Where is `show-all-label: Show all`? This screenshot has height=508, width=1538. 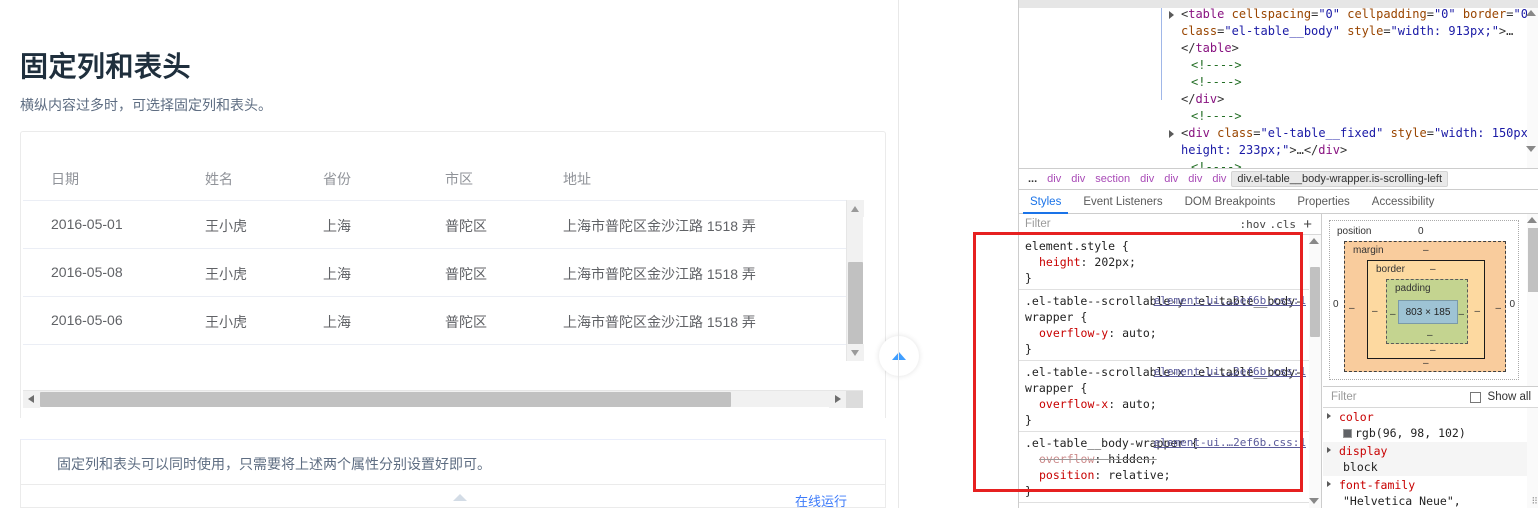
show-all-label: Show all is located at coordinates (1509, 397).